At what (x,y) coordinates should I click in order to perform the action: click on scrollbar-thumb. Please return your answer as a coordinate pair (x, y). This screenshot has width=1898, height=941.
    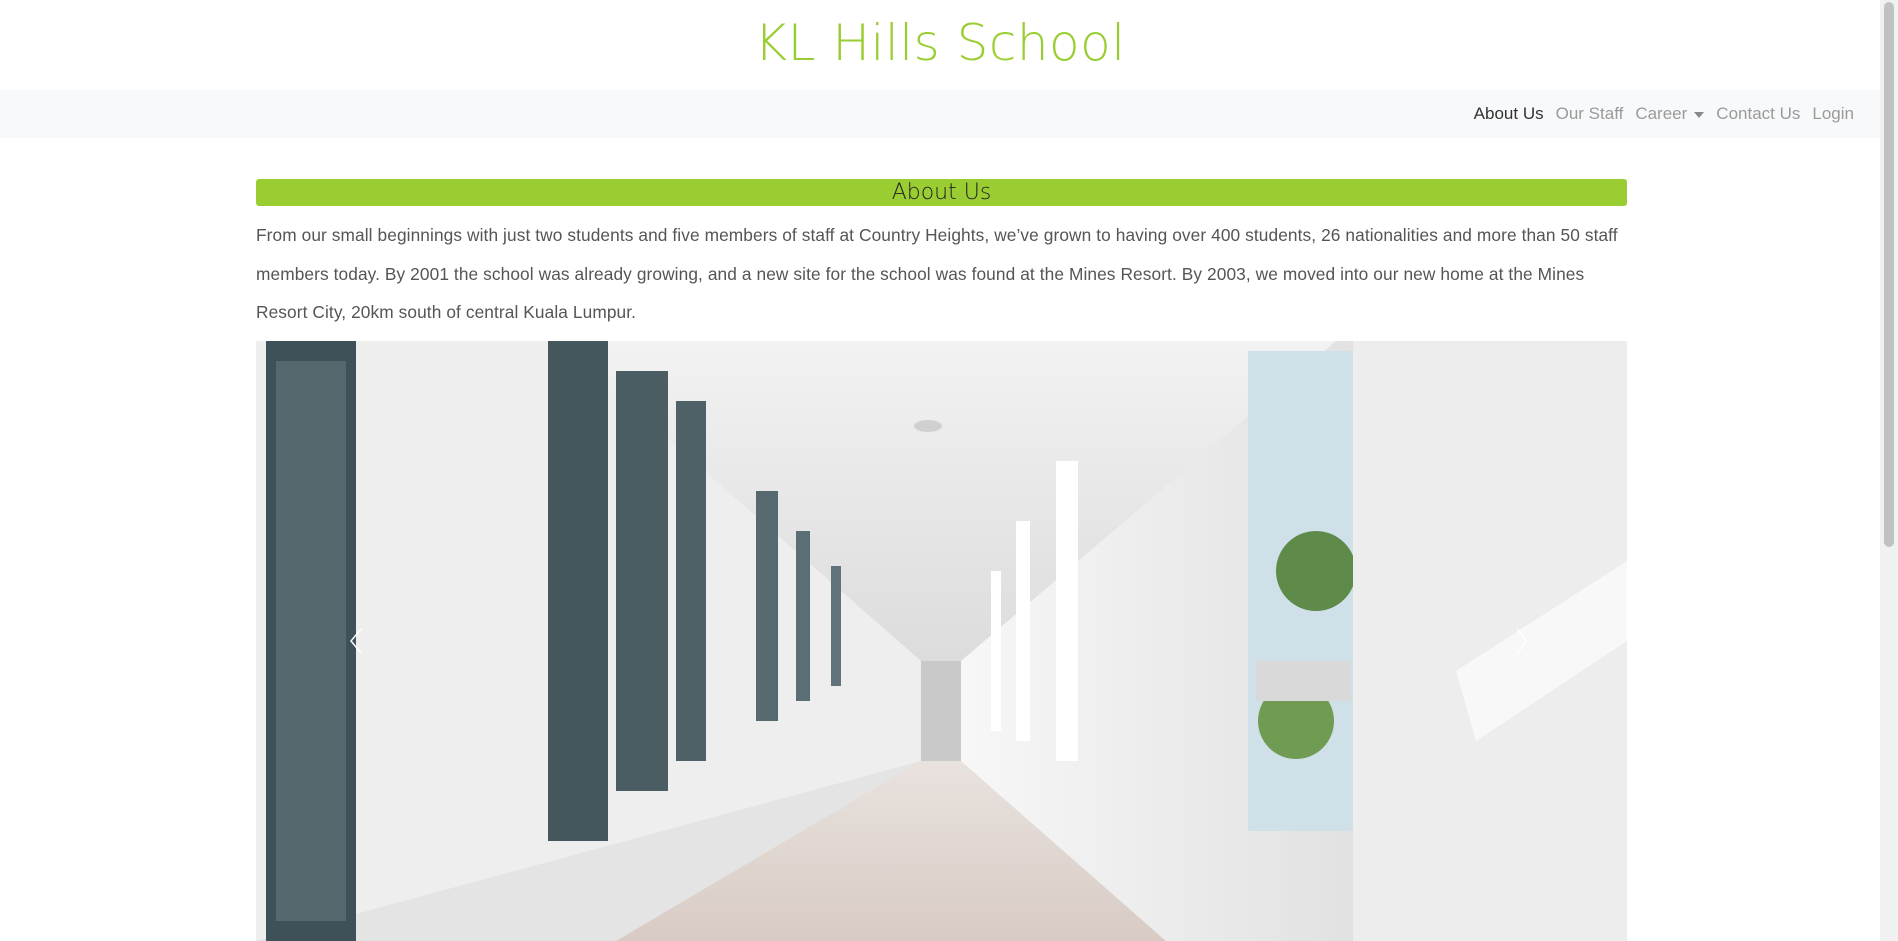
    Looking at the image, I should click on (1889, 274).